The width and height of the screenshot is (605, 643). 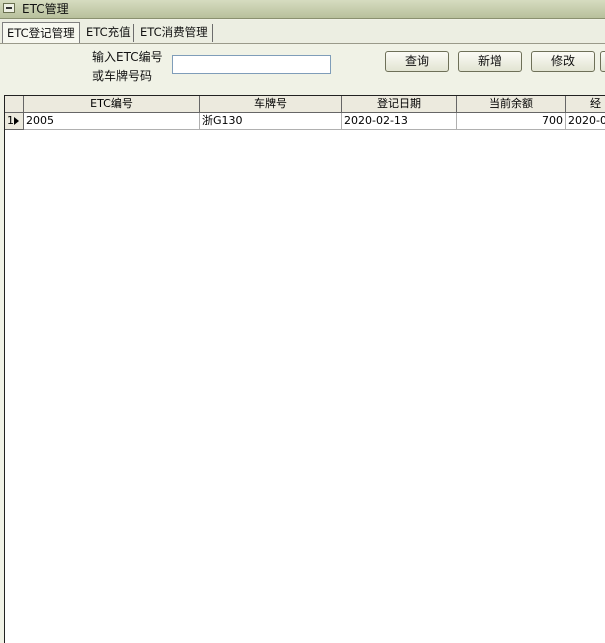 What do you see at coordinates (14, 104) in the screenshot?
I see `row-header-corner` at bounding box center [14, 104].